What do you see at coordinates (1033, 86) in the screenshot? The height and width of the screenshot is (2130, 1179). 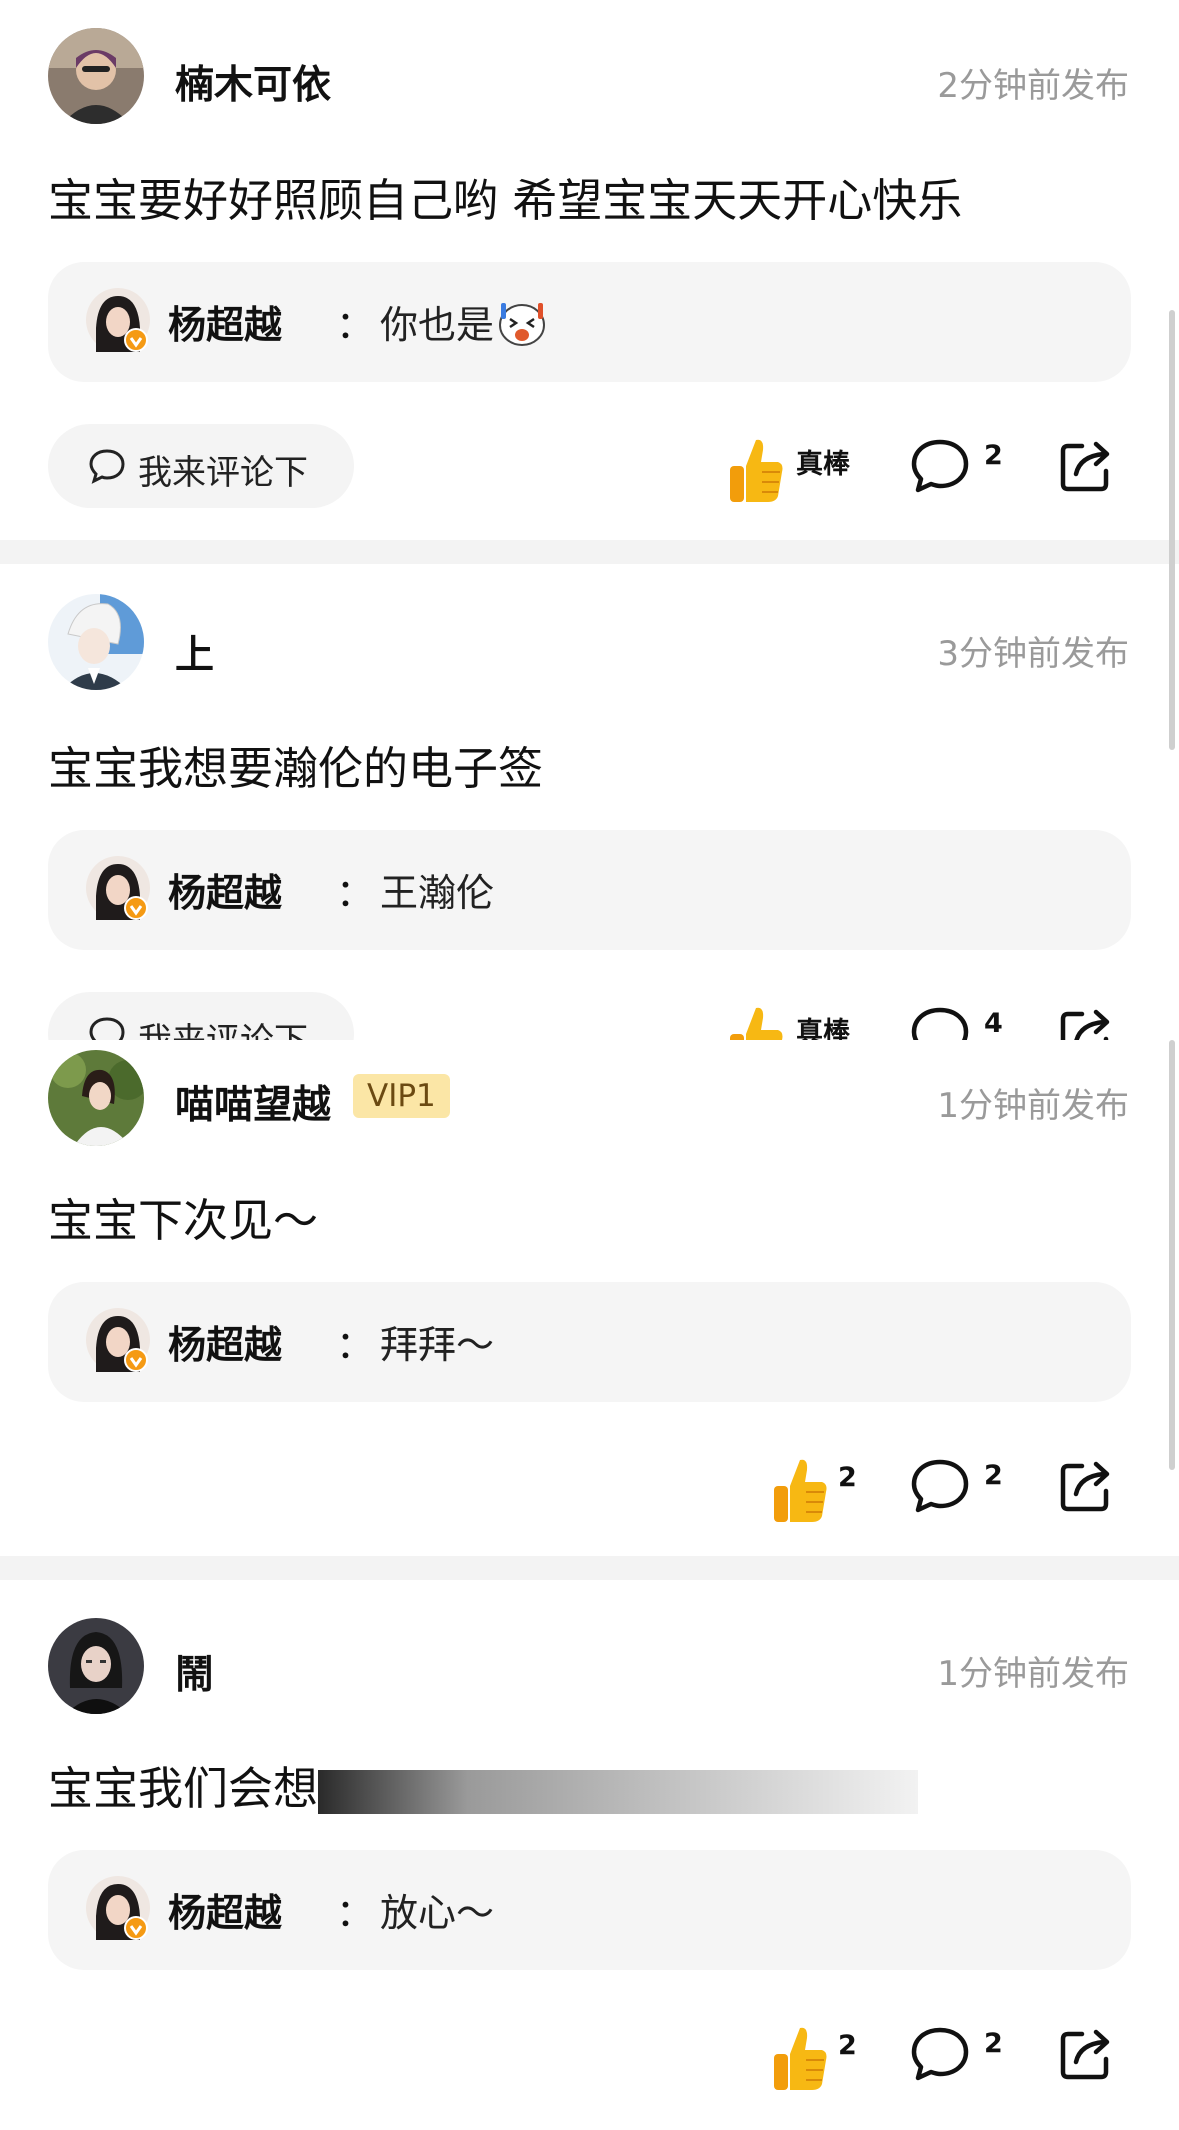 I see `post-time: 2分钟前发布` at bounding box center [1033, 86].